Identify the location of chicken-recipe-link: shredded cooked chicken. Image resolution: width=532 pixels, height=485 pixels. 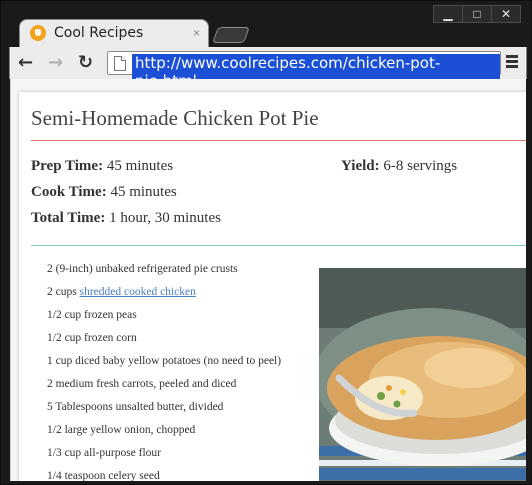
(138, 292).